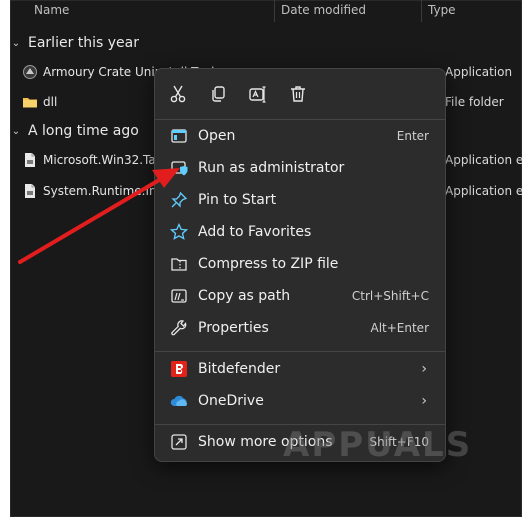  I want to click on copy-icon, so click(218, 94).